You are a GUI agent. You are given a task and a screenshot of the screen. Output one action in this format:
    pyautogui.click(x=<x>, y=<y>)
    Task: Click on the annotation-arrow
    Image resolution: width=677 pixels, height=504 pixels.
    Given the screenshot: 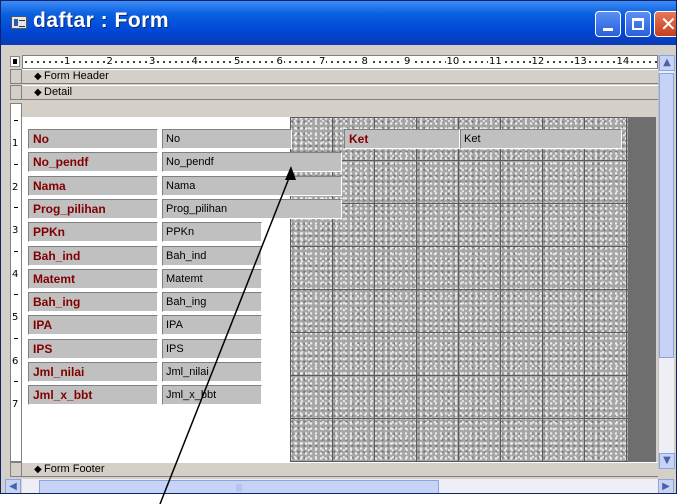 What is the action you would take?
    pyautogui.click(x=227, y=335)
    